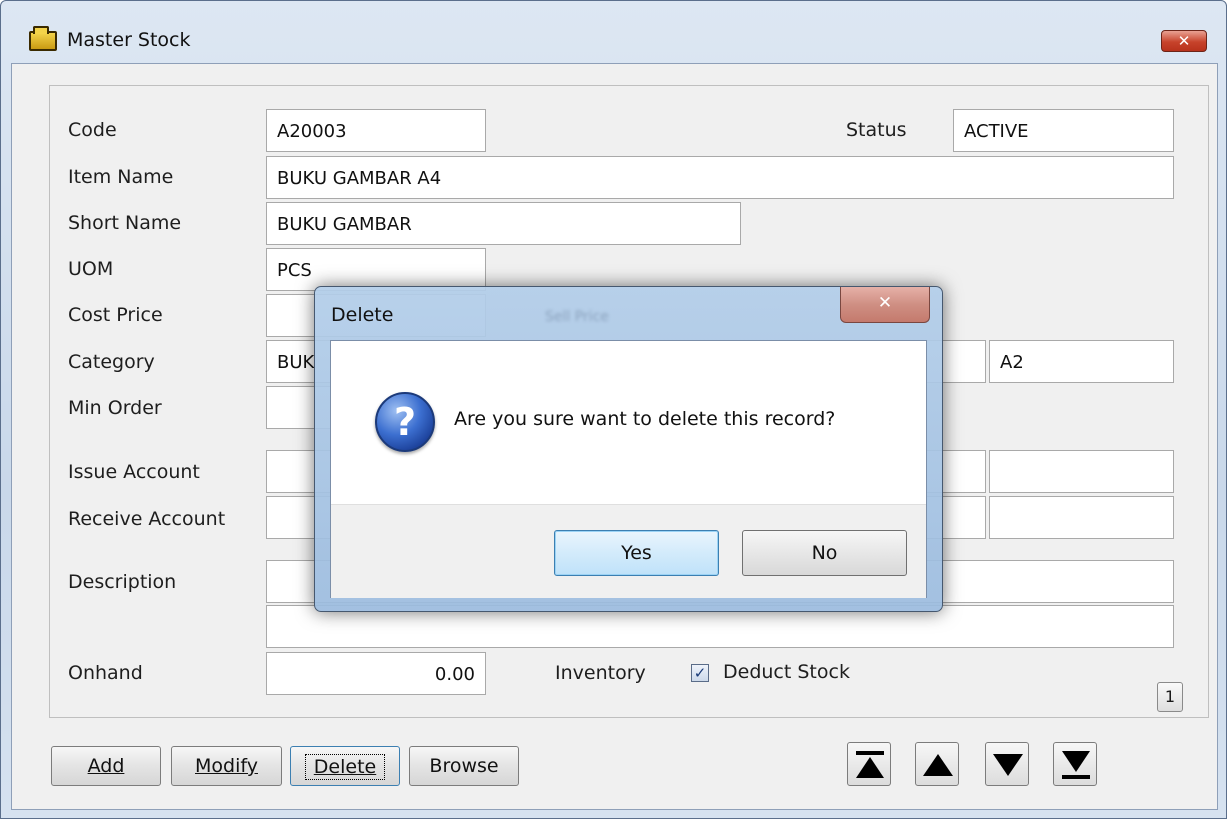 The image size is (1227, 819). I want to click on modify-button: Modify, so click(226, 766).